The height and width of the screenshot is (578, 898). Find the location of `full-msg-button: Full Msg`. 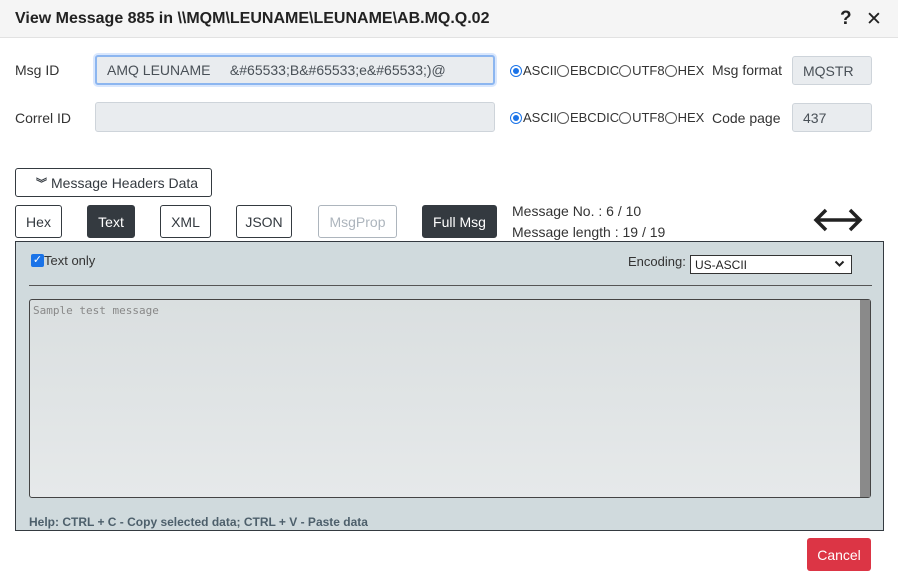

full-msg-button: Full Msg is located at coordinates (459, 221).